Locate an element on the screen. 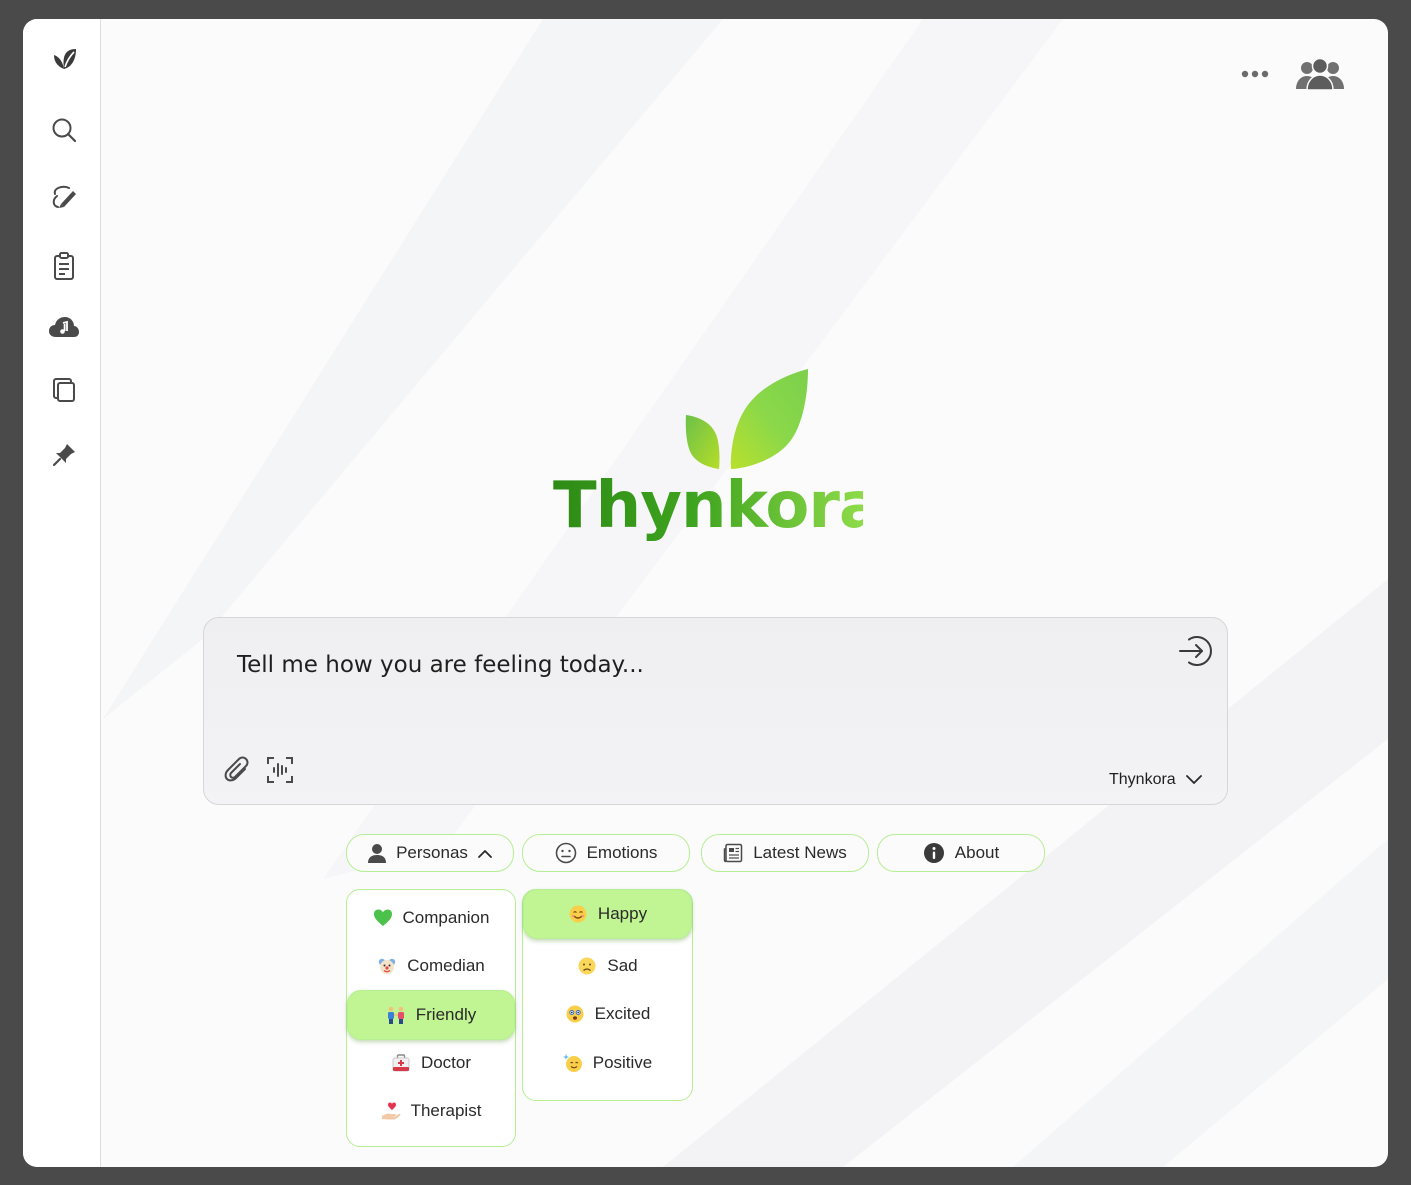  sidebar-item-home is located at coordinates (64, 59).